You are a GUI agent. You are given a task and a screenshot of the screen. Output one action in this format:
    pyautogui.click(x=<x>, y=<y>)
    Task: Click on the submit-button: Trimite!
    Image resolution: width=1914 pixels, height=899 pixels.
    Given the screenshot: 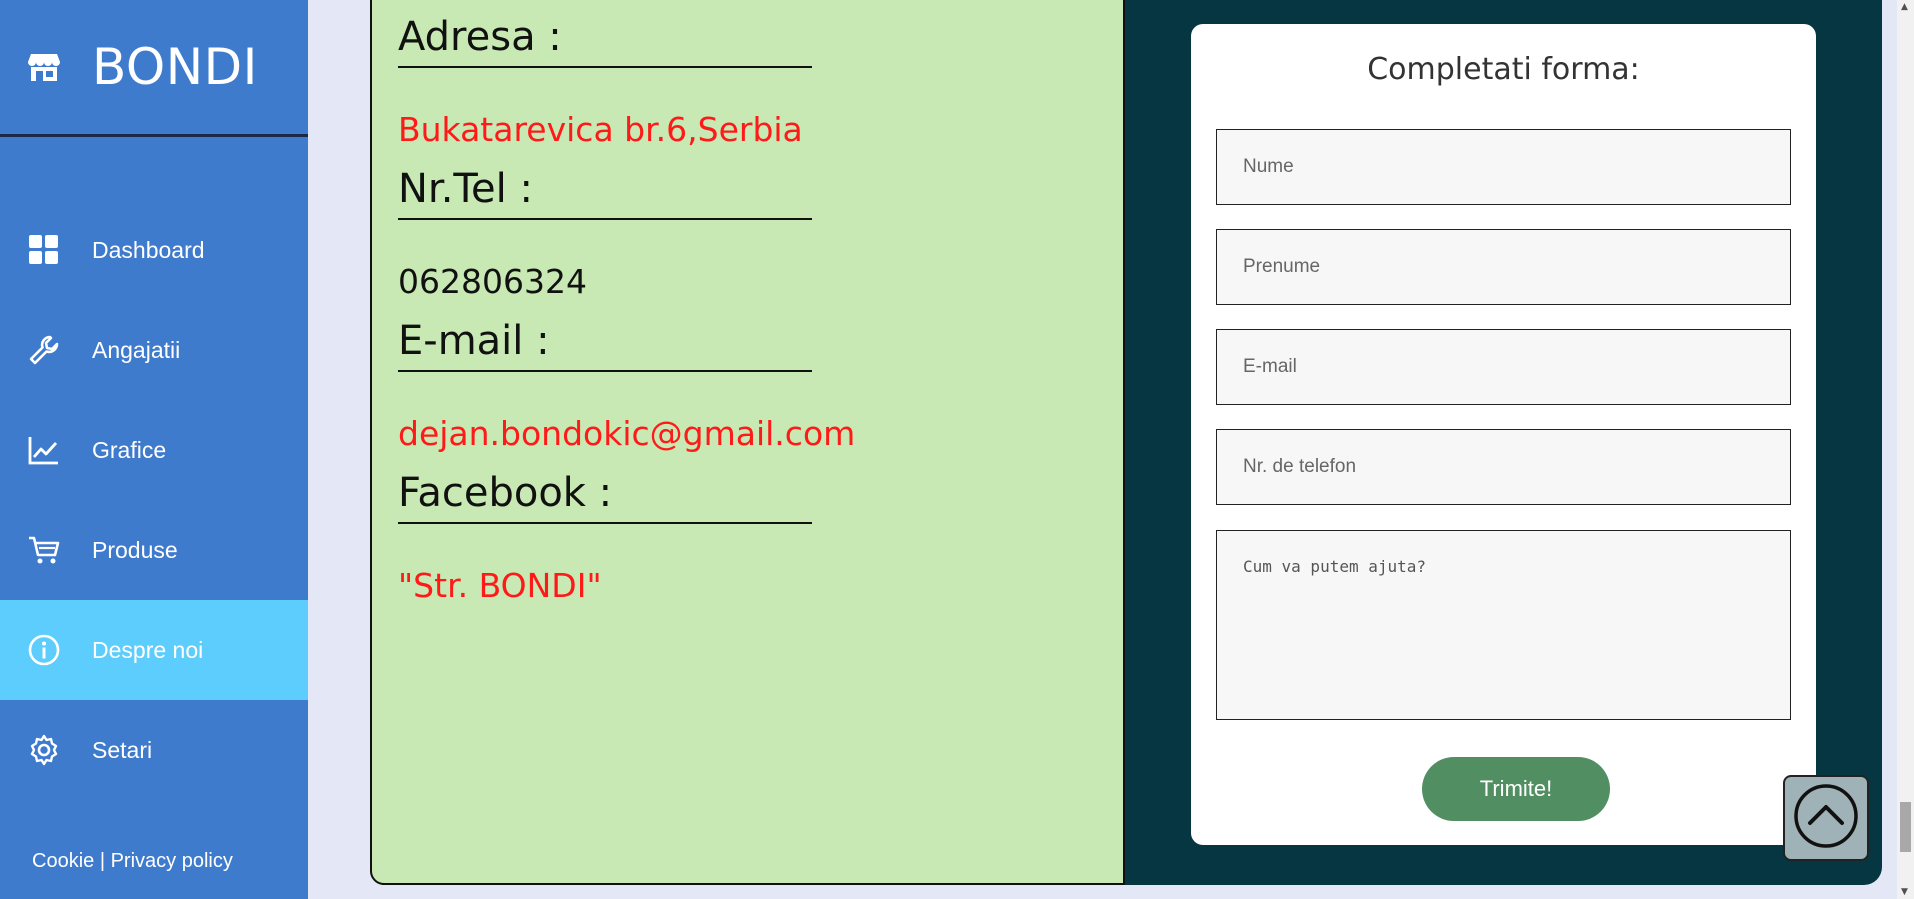 What is the action you would take?
    pyautogui.click(x=1516, y=789)
    